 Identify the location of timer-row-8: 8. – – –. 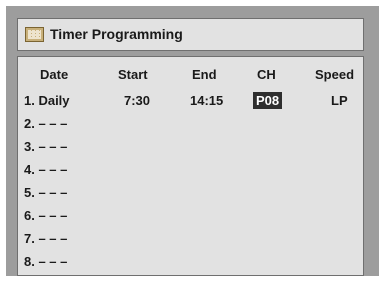
(45, 261).